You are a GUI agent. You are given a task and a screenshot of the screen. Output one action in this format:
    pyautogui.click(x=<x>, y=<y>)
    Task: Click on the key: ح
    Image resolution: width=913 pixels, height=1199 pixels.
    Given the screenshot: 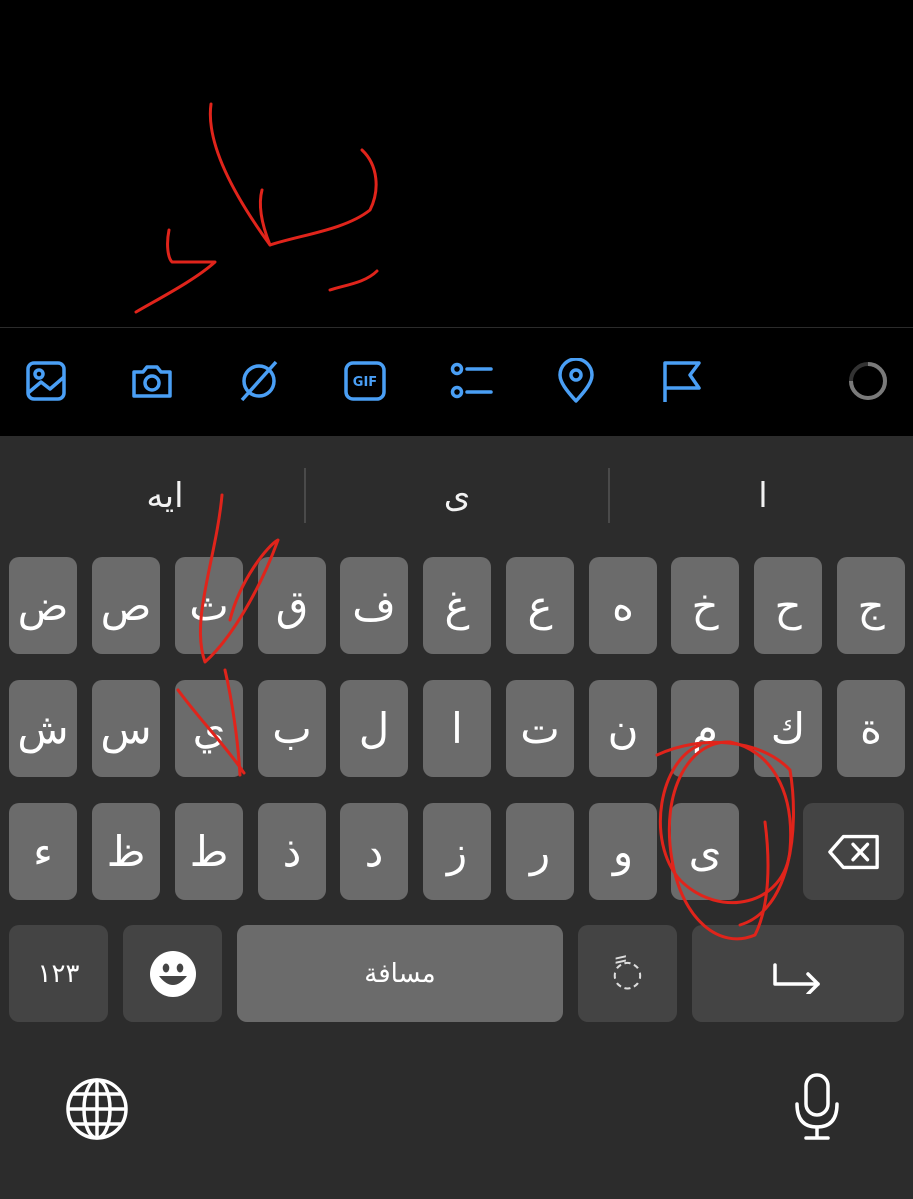 What is the action you would take?
    pyautogui.click(x=788, y=605)
    